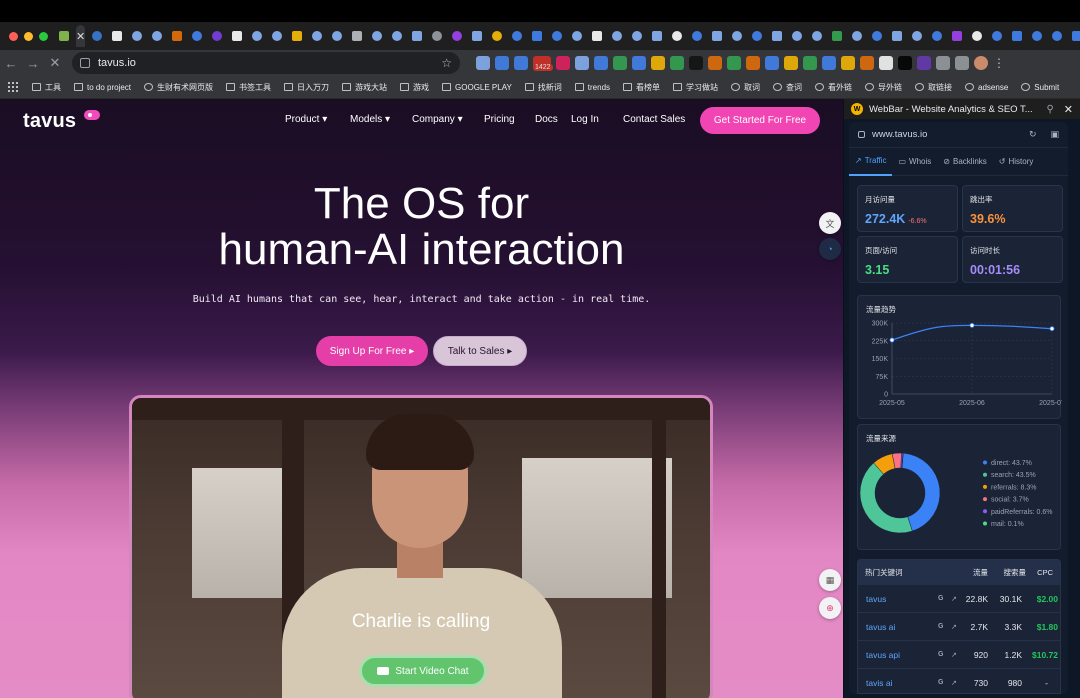 The width and height of the screenshot is (1080, 698). I want to click on nav-company: Company ▾, so click(437, 119).